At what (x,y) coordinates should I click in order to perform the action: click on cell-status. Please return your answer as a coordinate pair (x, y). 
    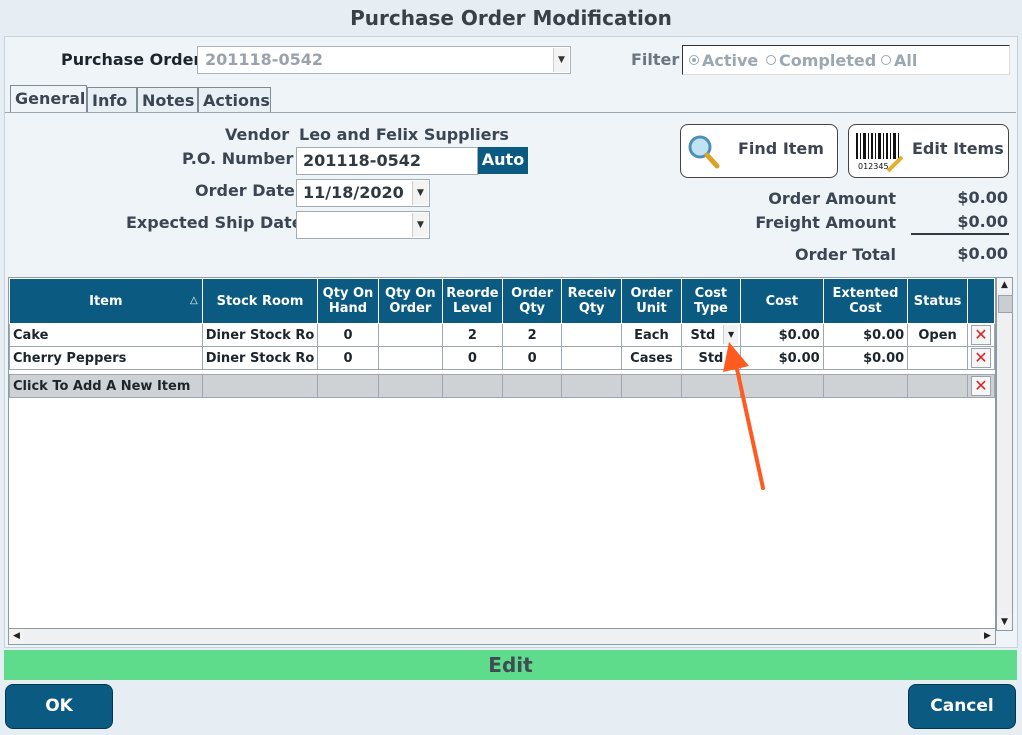
    Looking at the image, I should click on (937, 358).